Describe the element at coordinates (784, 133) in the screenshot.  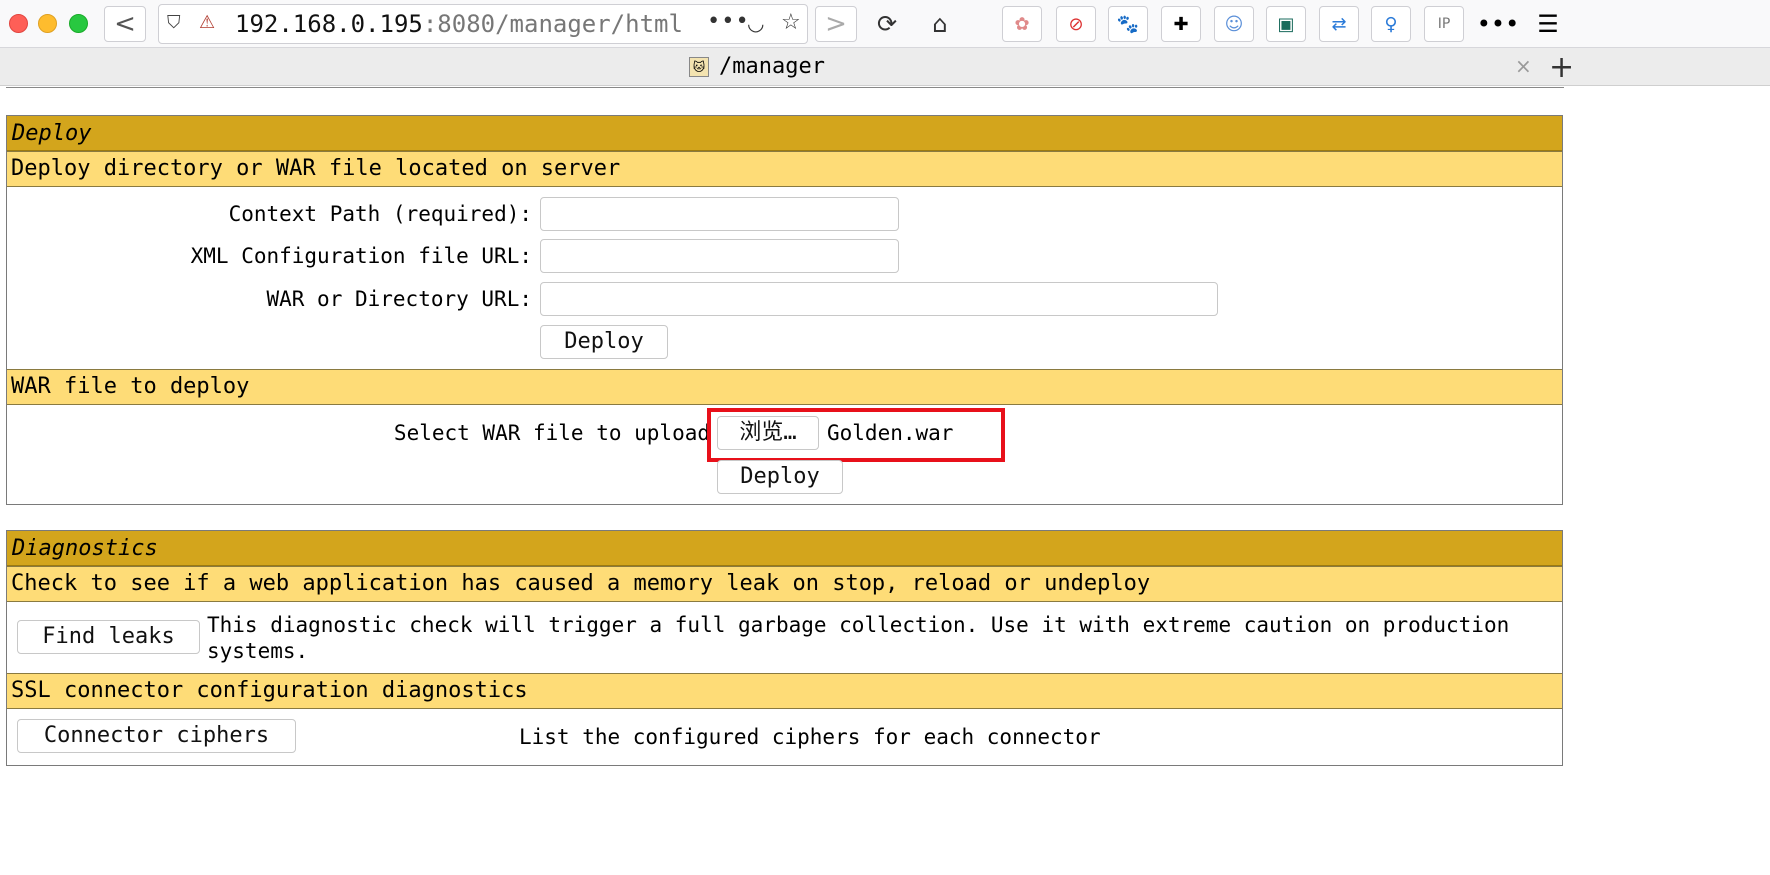
I see `deploy-header: Deploy` at that location.